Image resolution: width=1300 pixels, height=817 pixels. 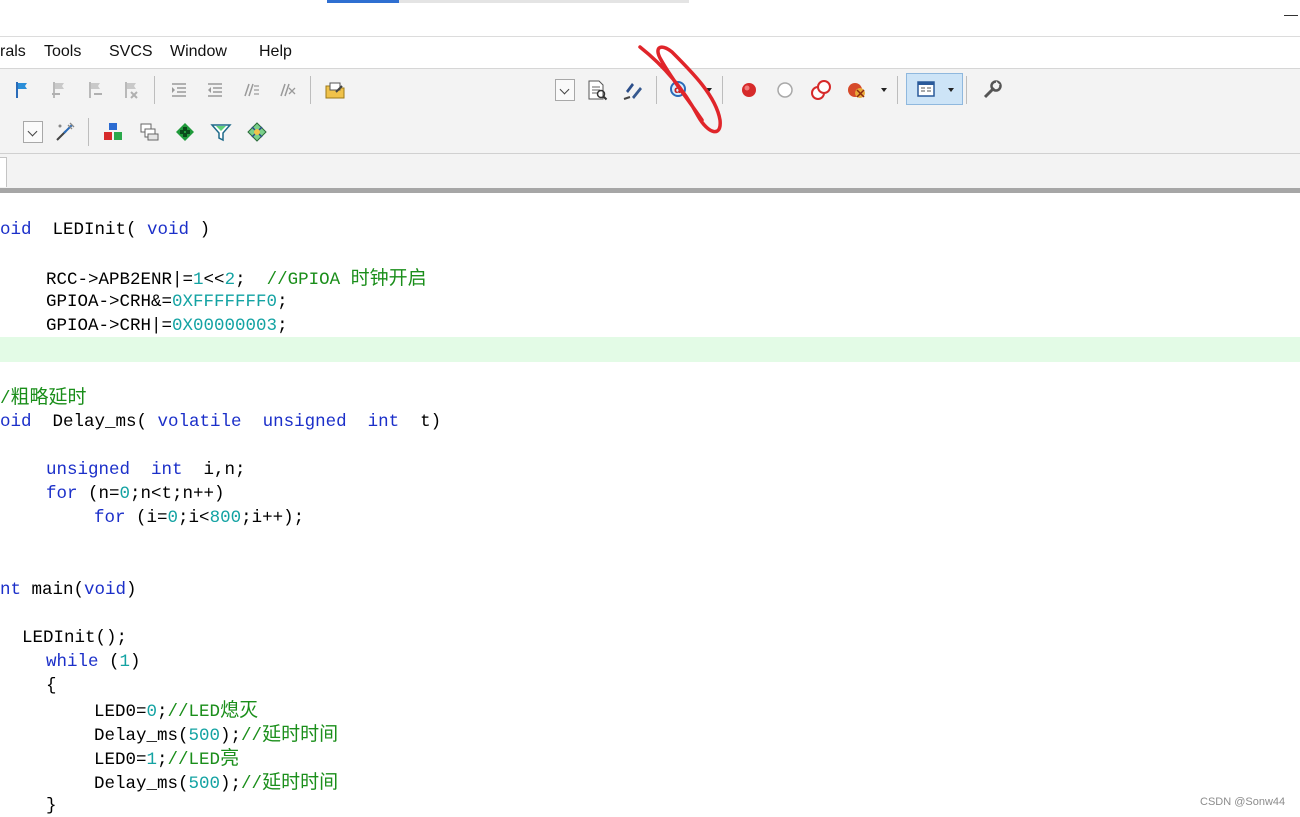 What do you see at coordinates (13, 52) in the screenshot?
I see `menu-peripherals: rals` at bounding box center [13, 52].